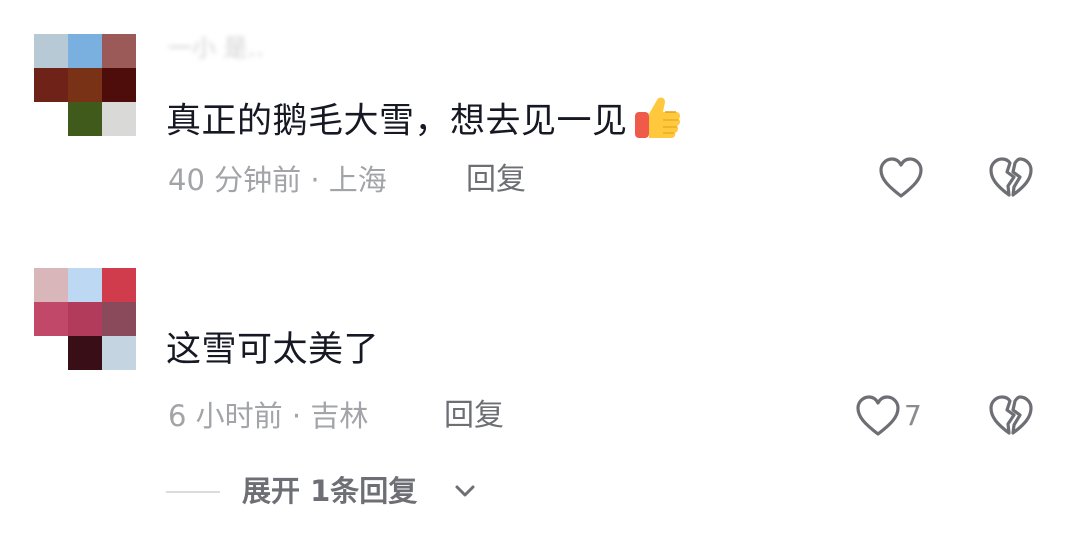 This screenshot has width=1080, height=546. I want to click on expand-replies-button: 展开 1条回复, so click(336, 491).